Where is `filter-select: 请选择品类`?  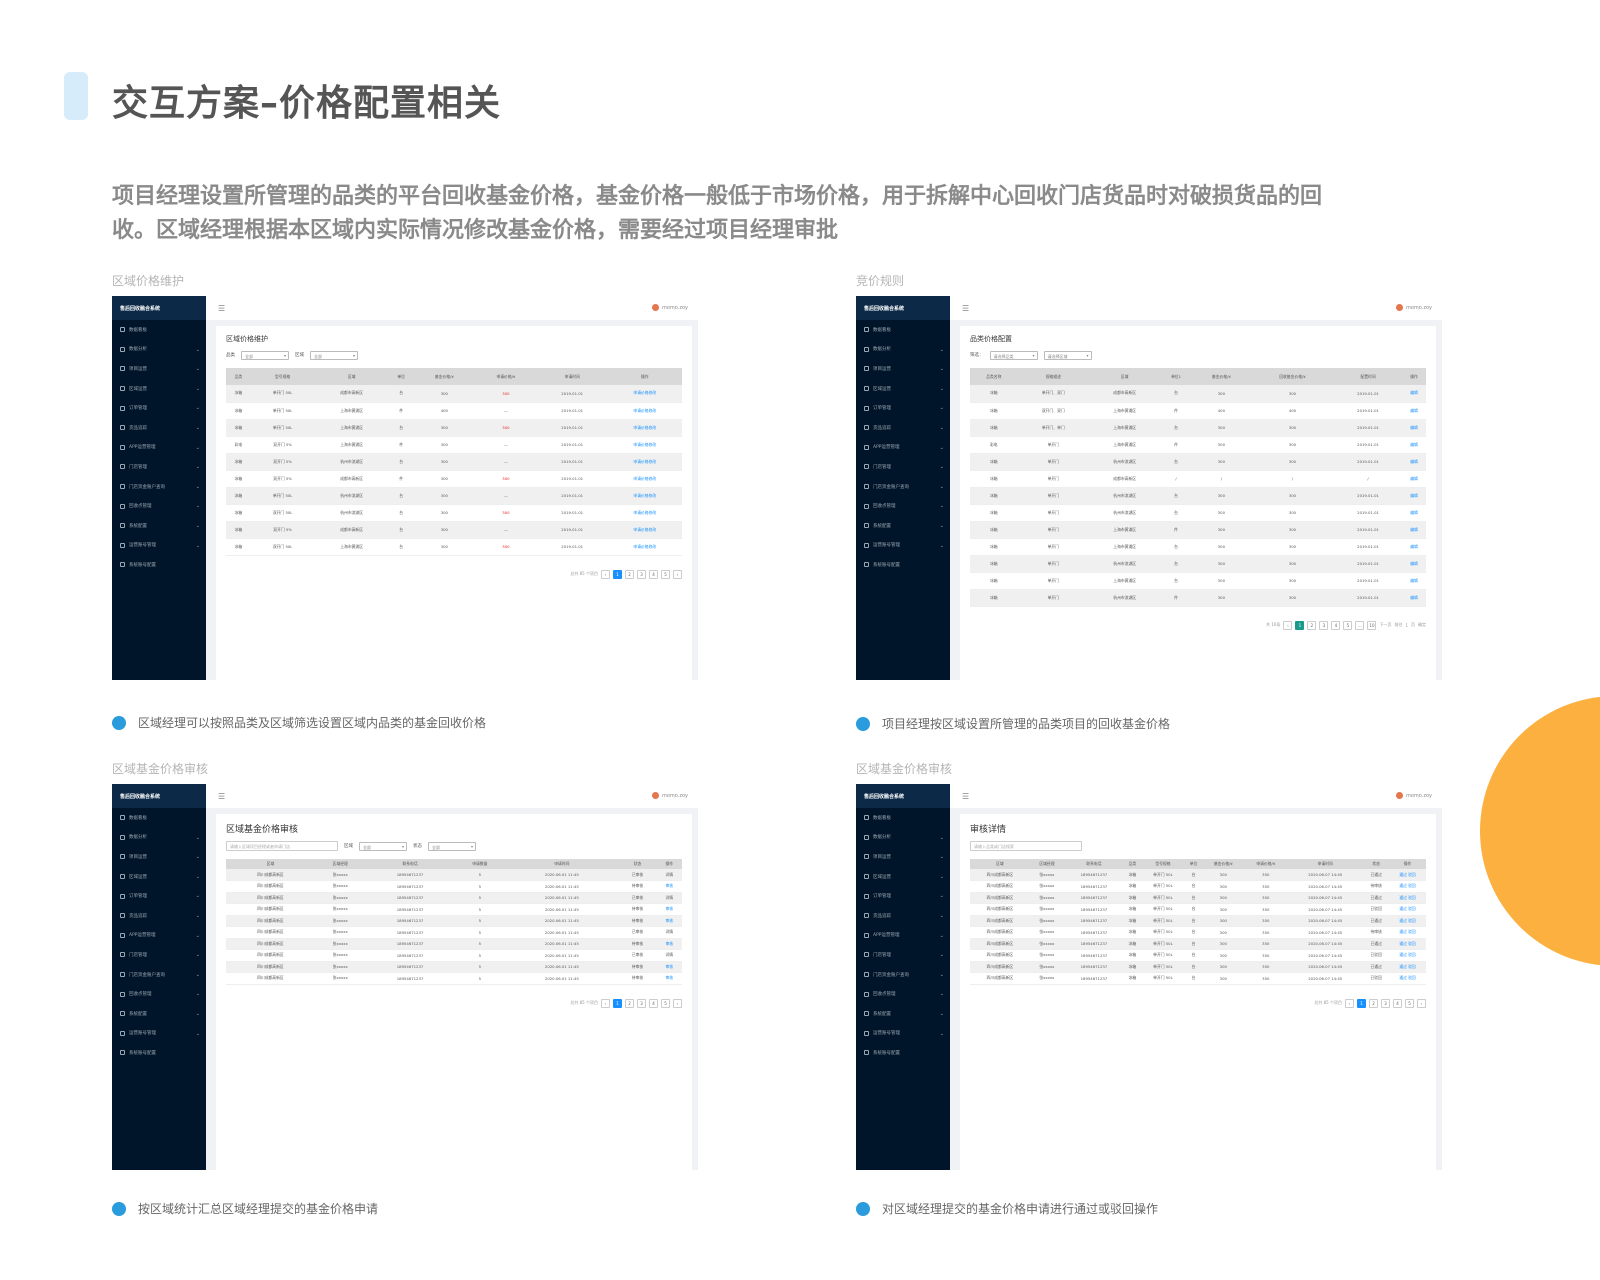
filter-select: 请选择品类 is located at coordinates (1013, 355).